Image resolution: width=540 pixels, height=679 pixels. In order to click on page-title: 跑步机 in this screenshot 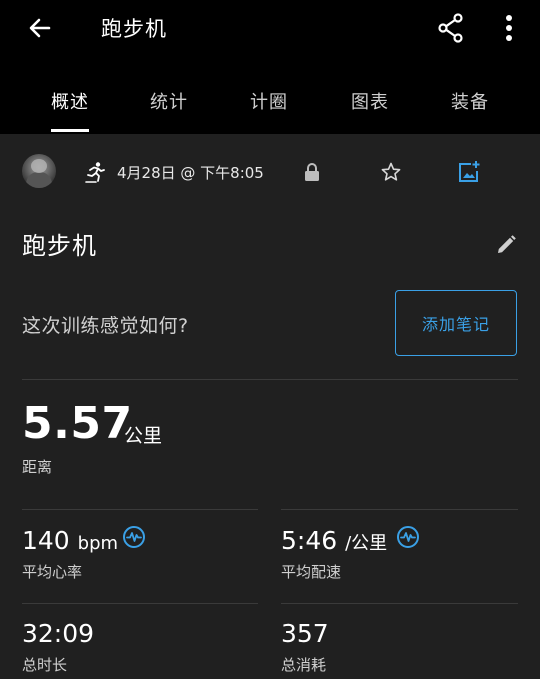, I will do `click(134, 29)`.